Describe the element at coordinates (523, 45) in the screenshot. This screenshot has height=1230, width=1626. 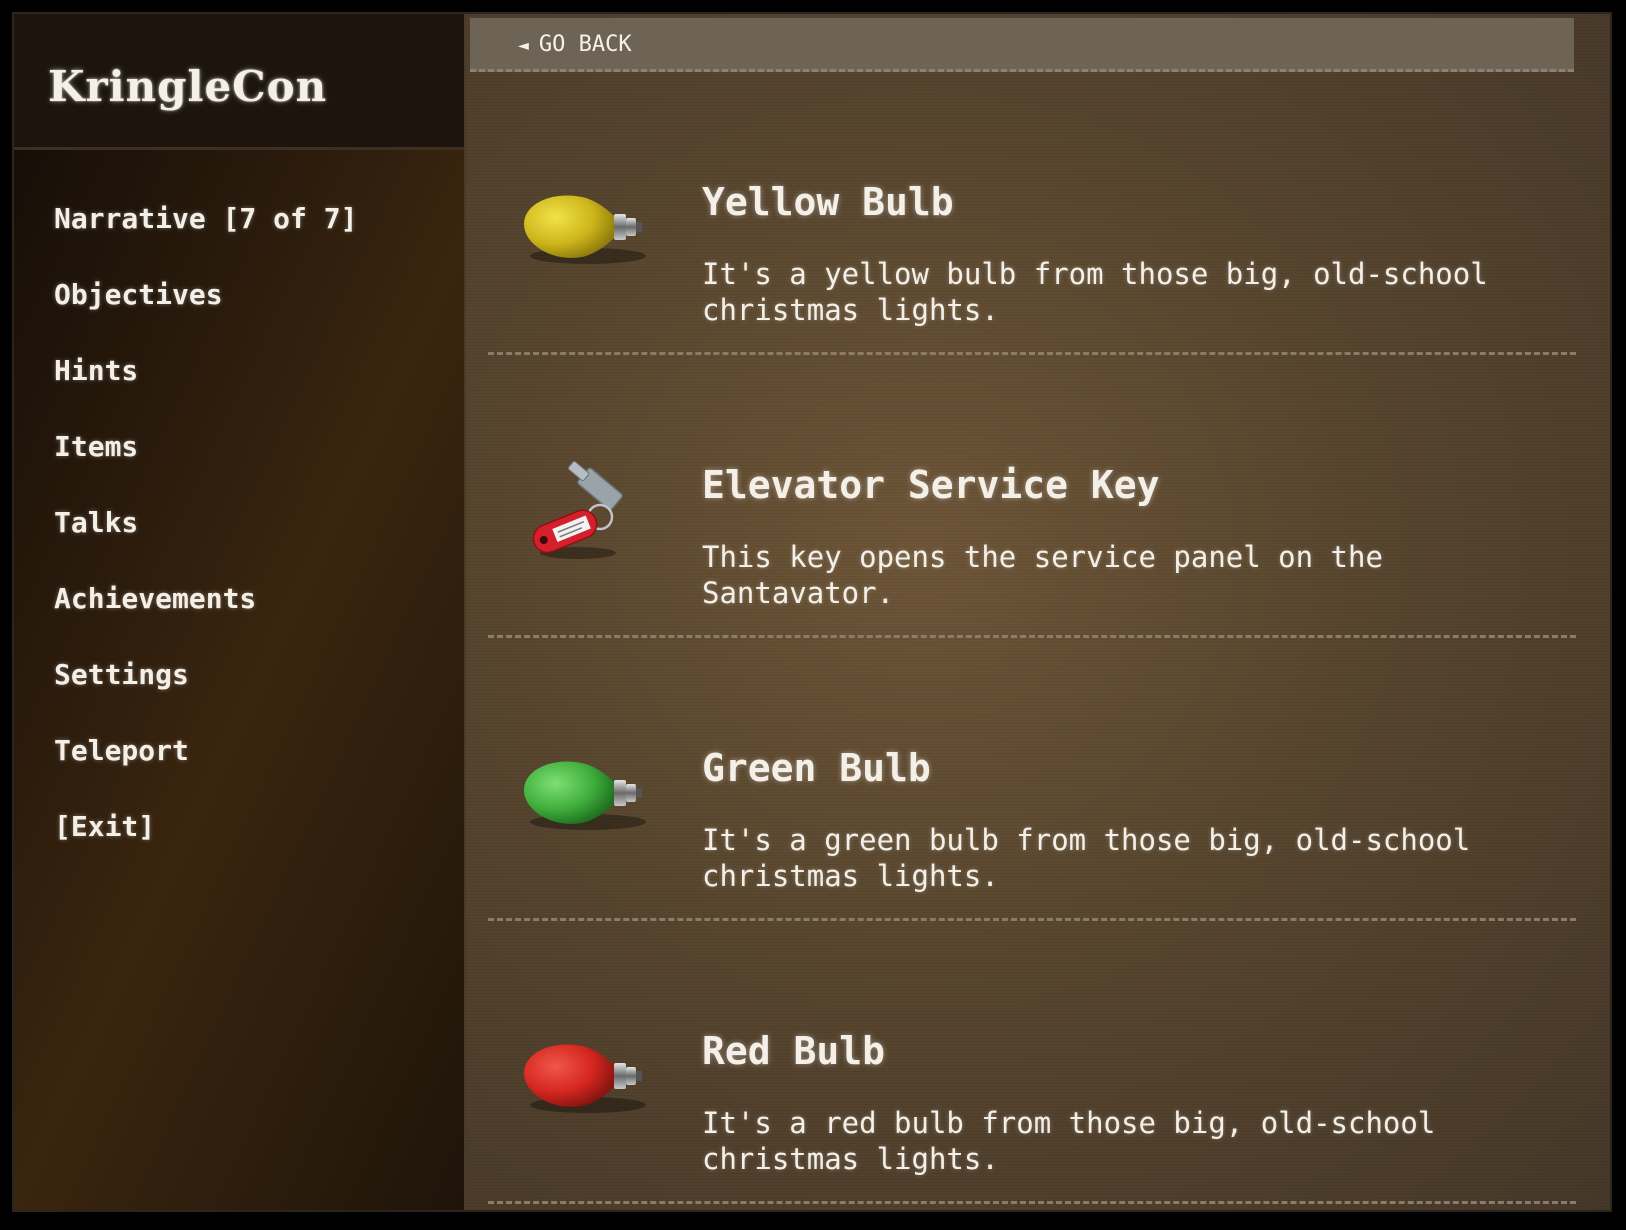
I see `back-triangle-icon: ◄` at that location.